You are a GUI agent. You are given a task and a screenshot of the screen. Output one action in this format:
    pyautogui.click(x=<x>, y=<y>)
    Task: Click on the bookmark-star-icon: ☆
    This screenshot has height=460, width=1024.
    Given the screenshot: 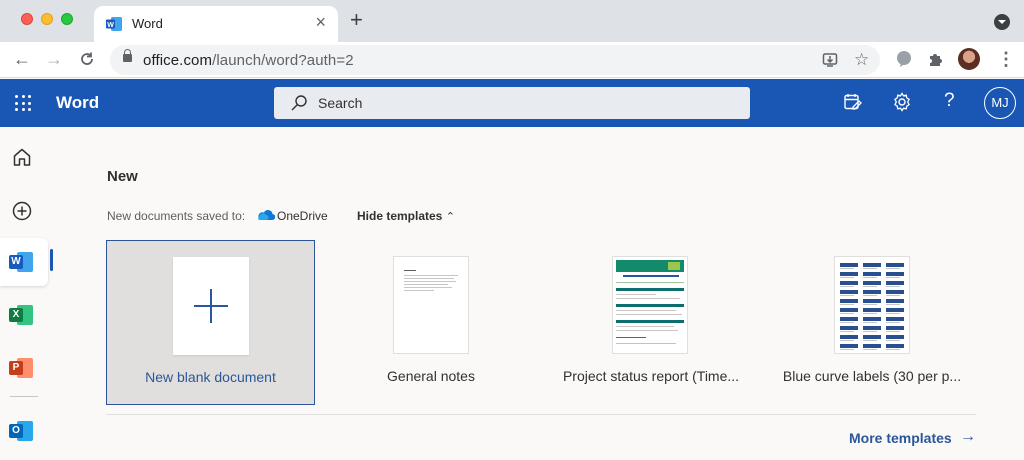 What is the action you would take?
    pyautogui.click(x=861, y=60)
    